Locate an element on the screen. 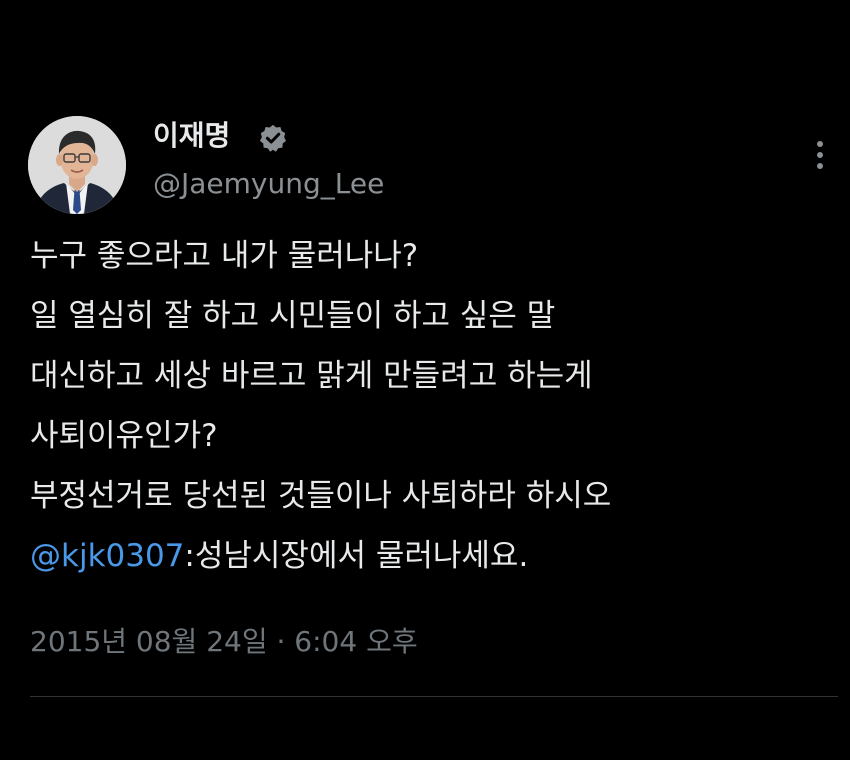 This screenshot has width=850, height=760. avatar is located at coordinates (77, 165).